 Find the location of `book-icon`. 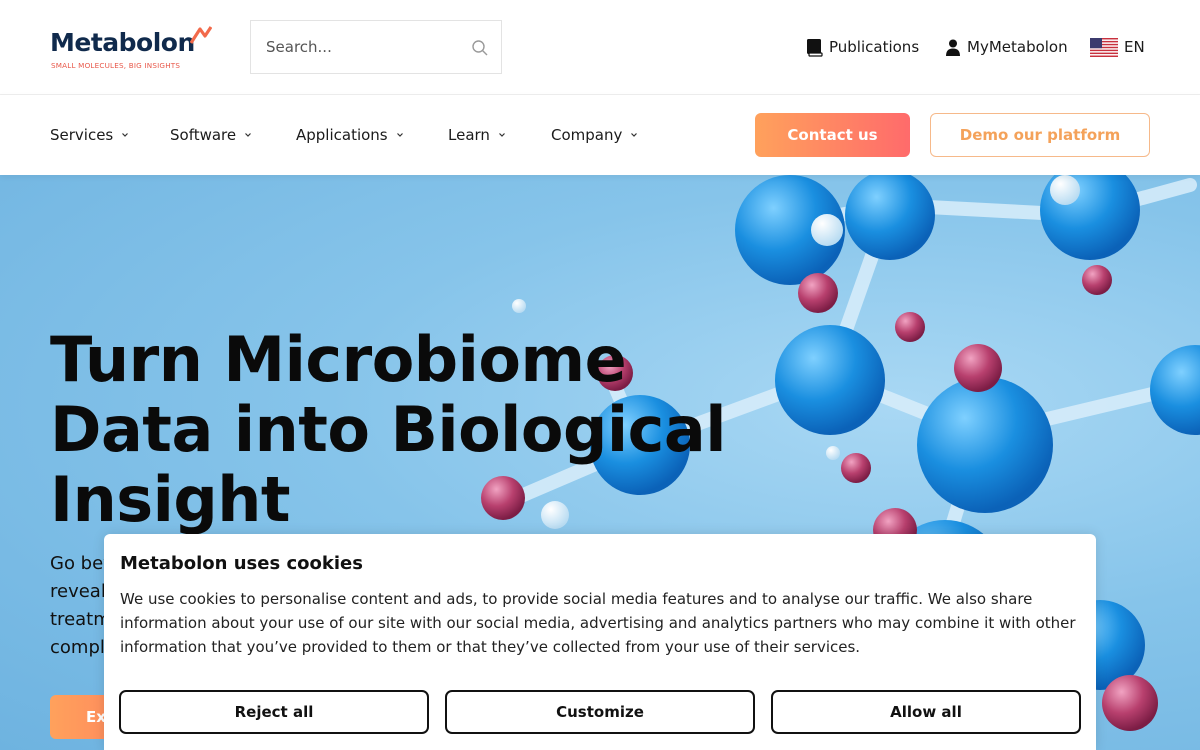

book-icon is located at coordinates (815, 47).